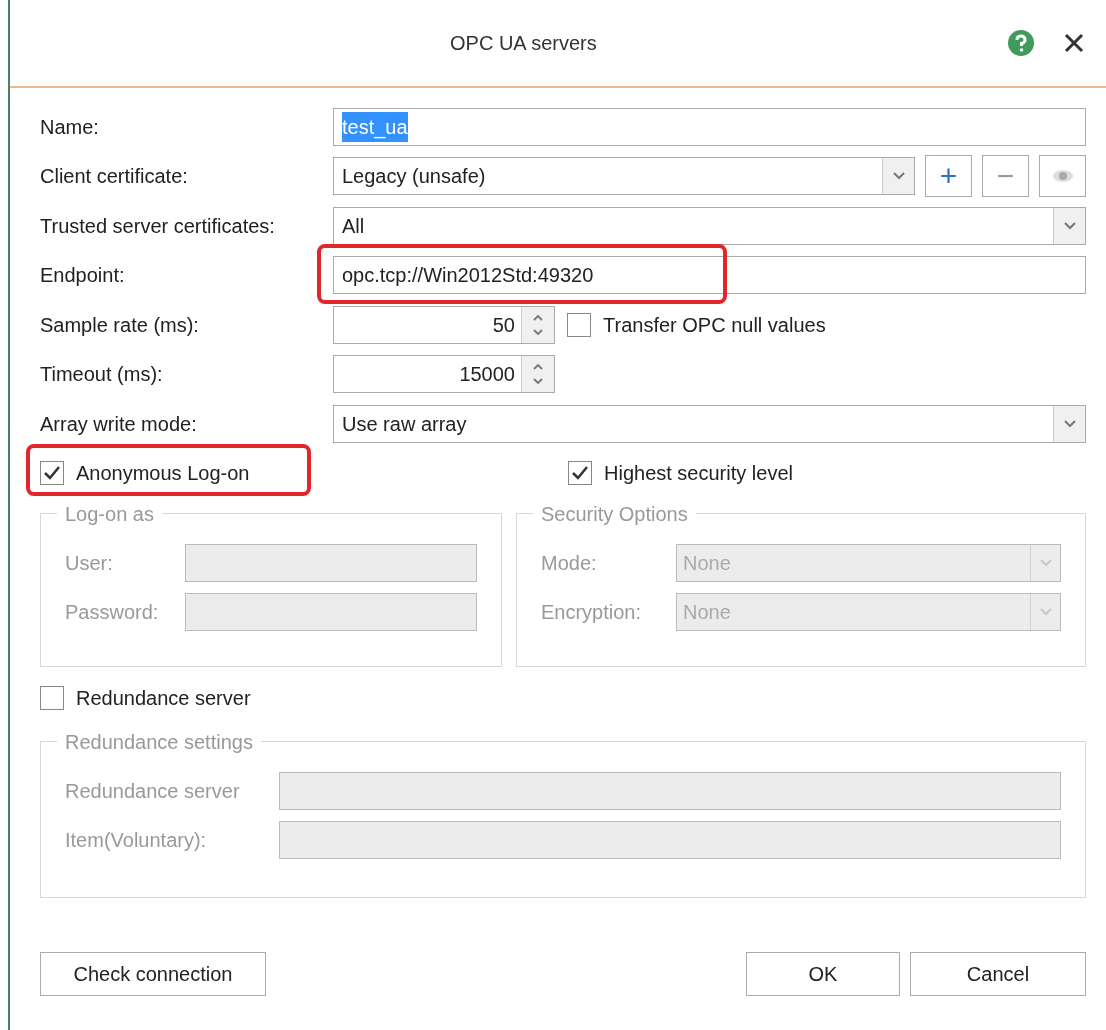  Describe the element at coordinates (120, 325) in the screenshot. I see `field-label: Sample rate (ms):` at that location.